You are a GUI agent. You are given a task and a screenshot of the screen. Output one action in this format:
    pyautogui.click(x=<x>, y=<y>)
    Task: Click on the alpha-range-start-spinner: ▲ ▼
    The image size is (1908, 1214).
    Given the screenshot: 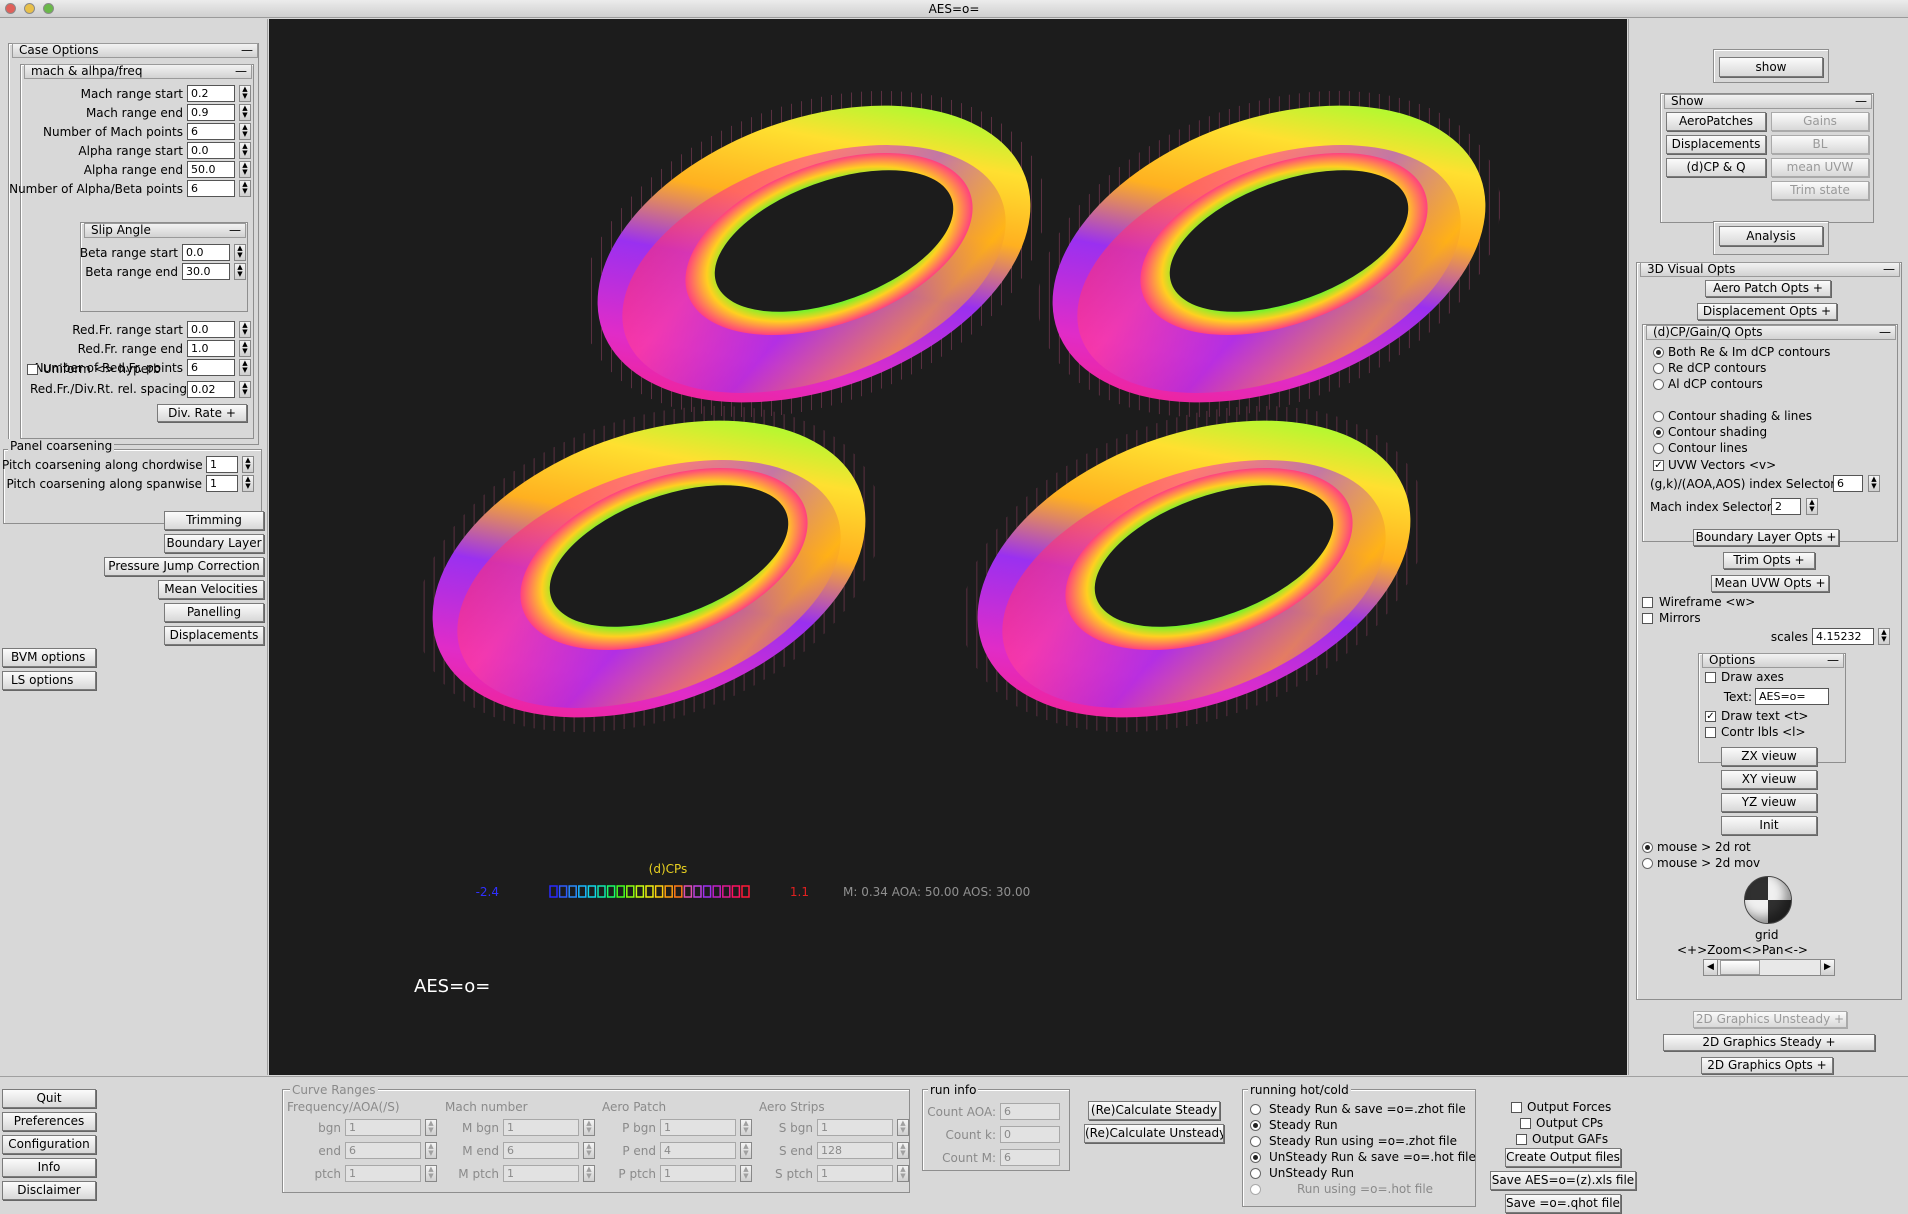 What is the action you would take?
    pyautogui.click(x=245, y=150)
    